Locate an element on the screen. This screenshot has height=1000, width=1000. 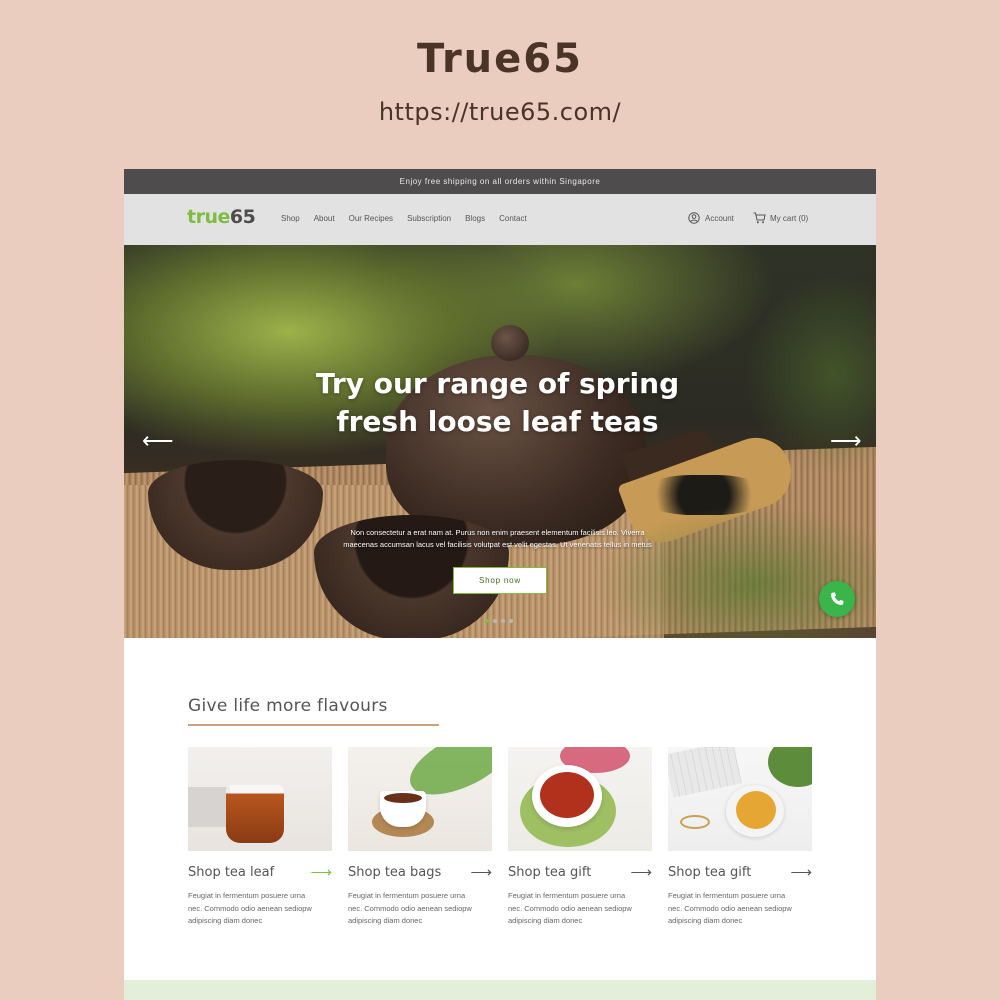
footer-band is located at coordinates (500, 990).